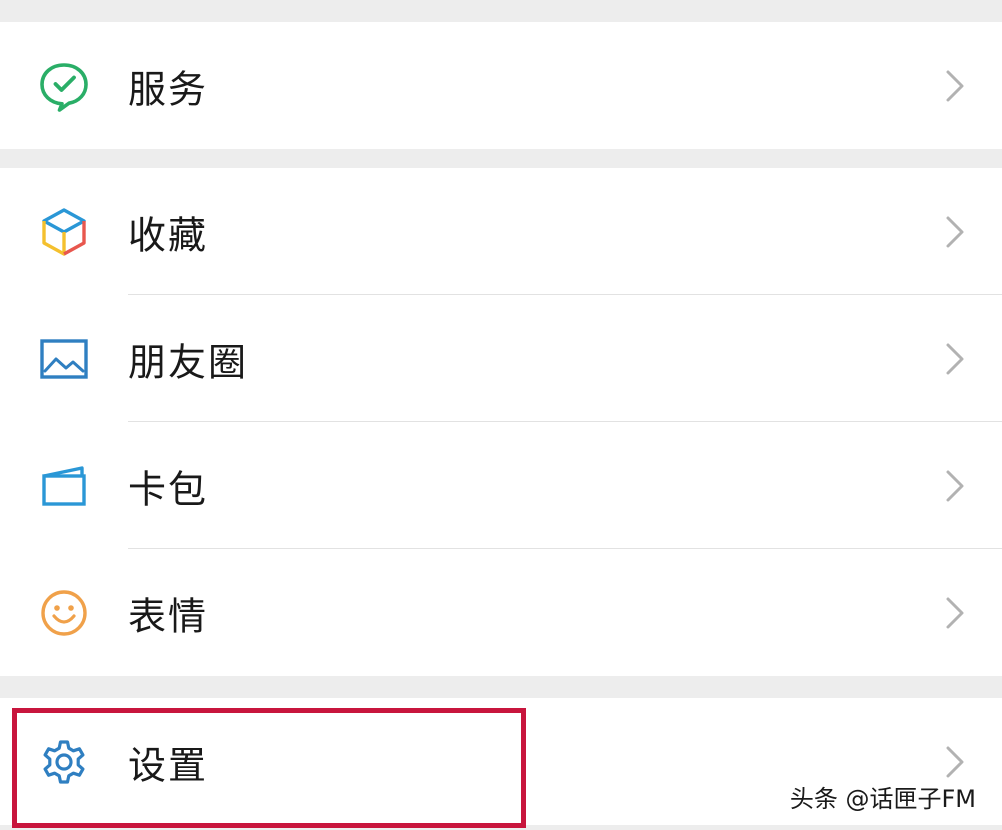 The height and width of the screenshot is (830, 1002). Describe the element at coordinates (188, 362) in the screenshot. I see `menu-item-label: 朋友圈` at that location.